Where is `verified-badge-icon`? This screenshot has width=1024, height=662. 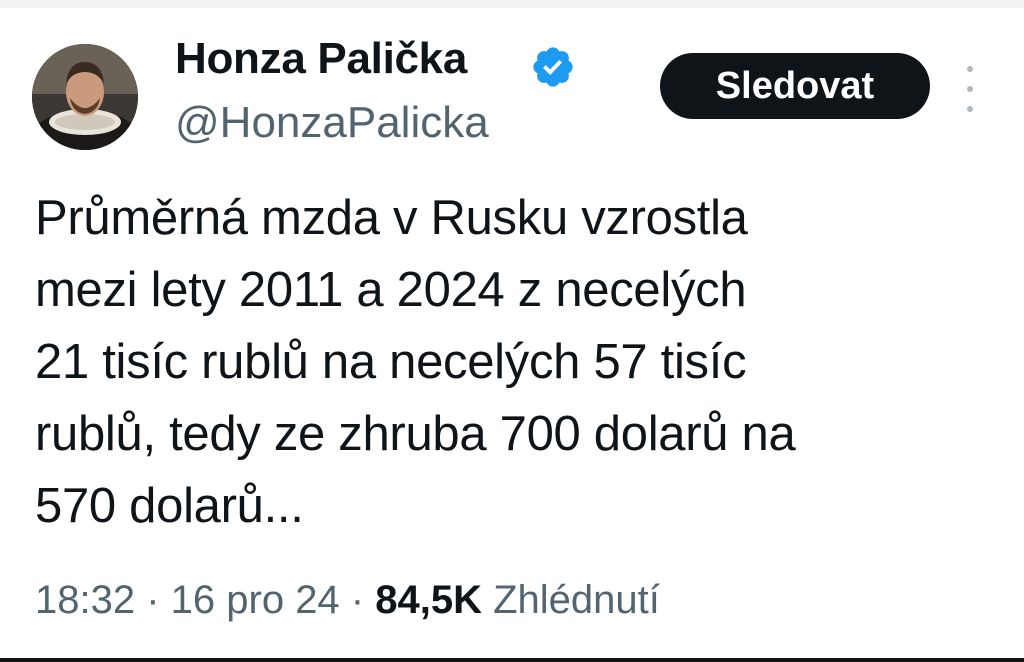
verified-badge-icon is located at coordinates (553, 67).